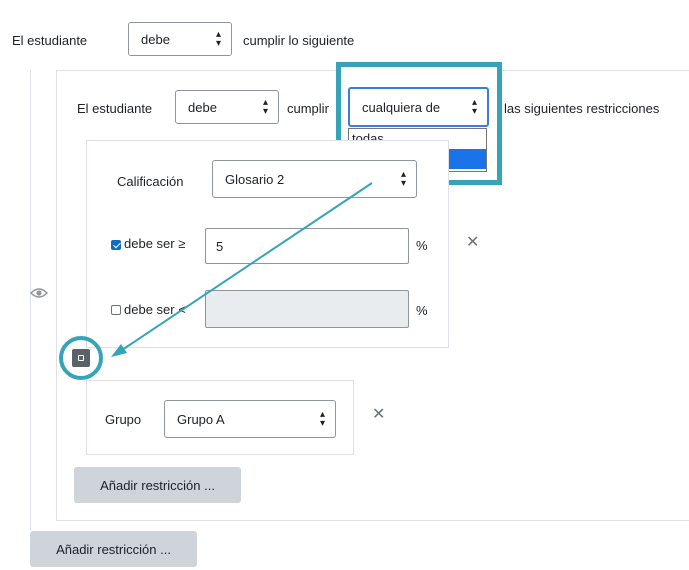 The width and height of the screenshot is (689, 570). Describe the element at coordinates (123, 419) in the screenshot. I see `group-label: Grupo` at that location.